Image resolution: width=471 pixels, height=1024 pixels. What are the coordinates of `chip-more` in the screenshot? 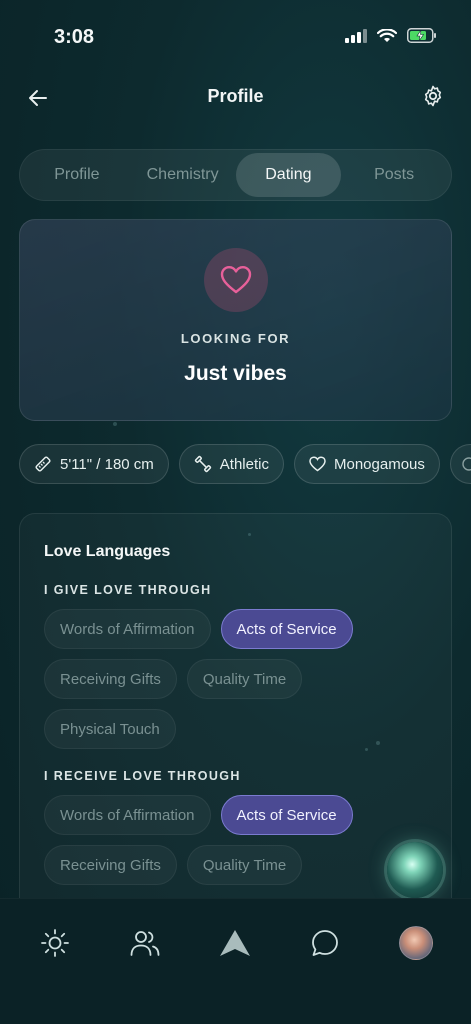 It's located at (460, 464).